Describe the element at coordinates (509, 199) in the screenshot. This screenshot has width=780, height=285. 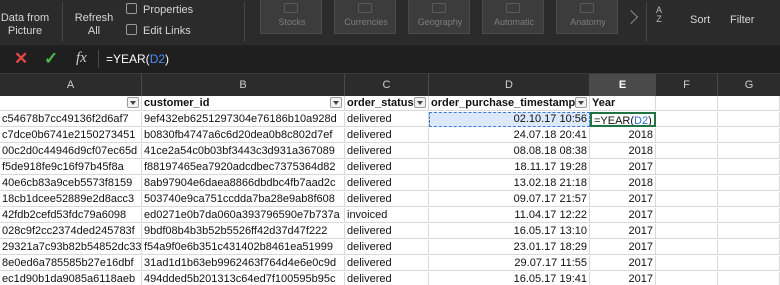
I see `cell-order-timestamp: 09.07.17 21:57` at that location.